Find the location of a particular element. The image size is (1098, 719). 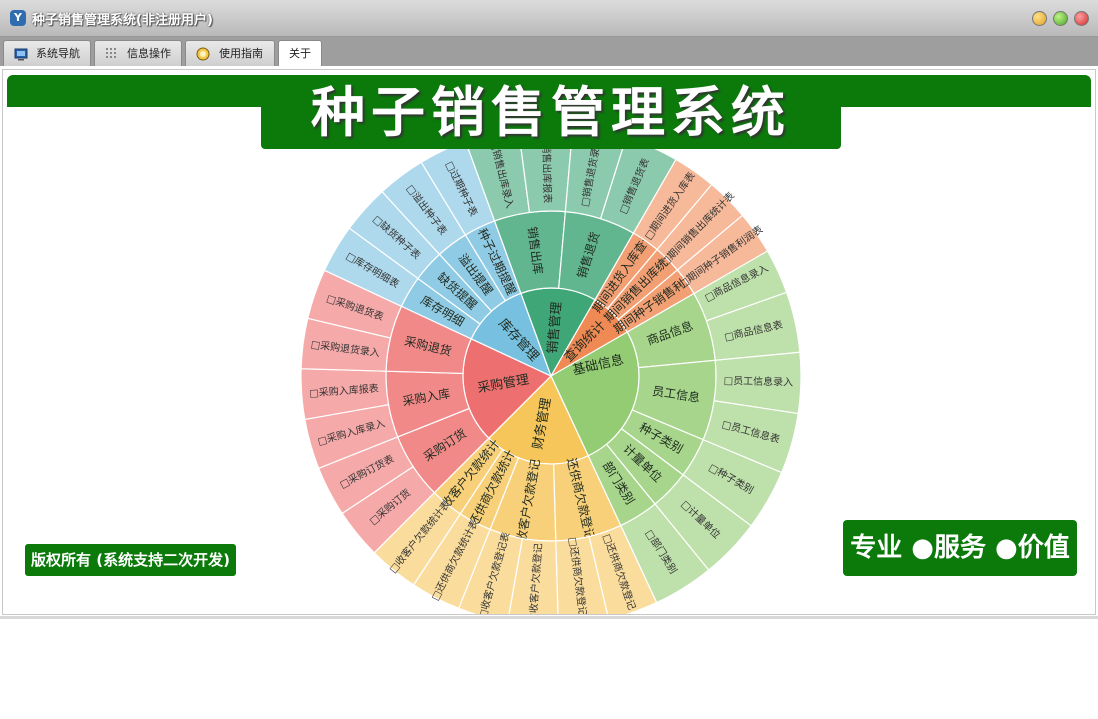

tab-about: 关于 is located at coordinates (300, 53).